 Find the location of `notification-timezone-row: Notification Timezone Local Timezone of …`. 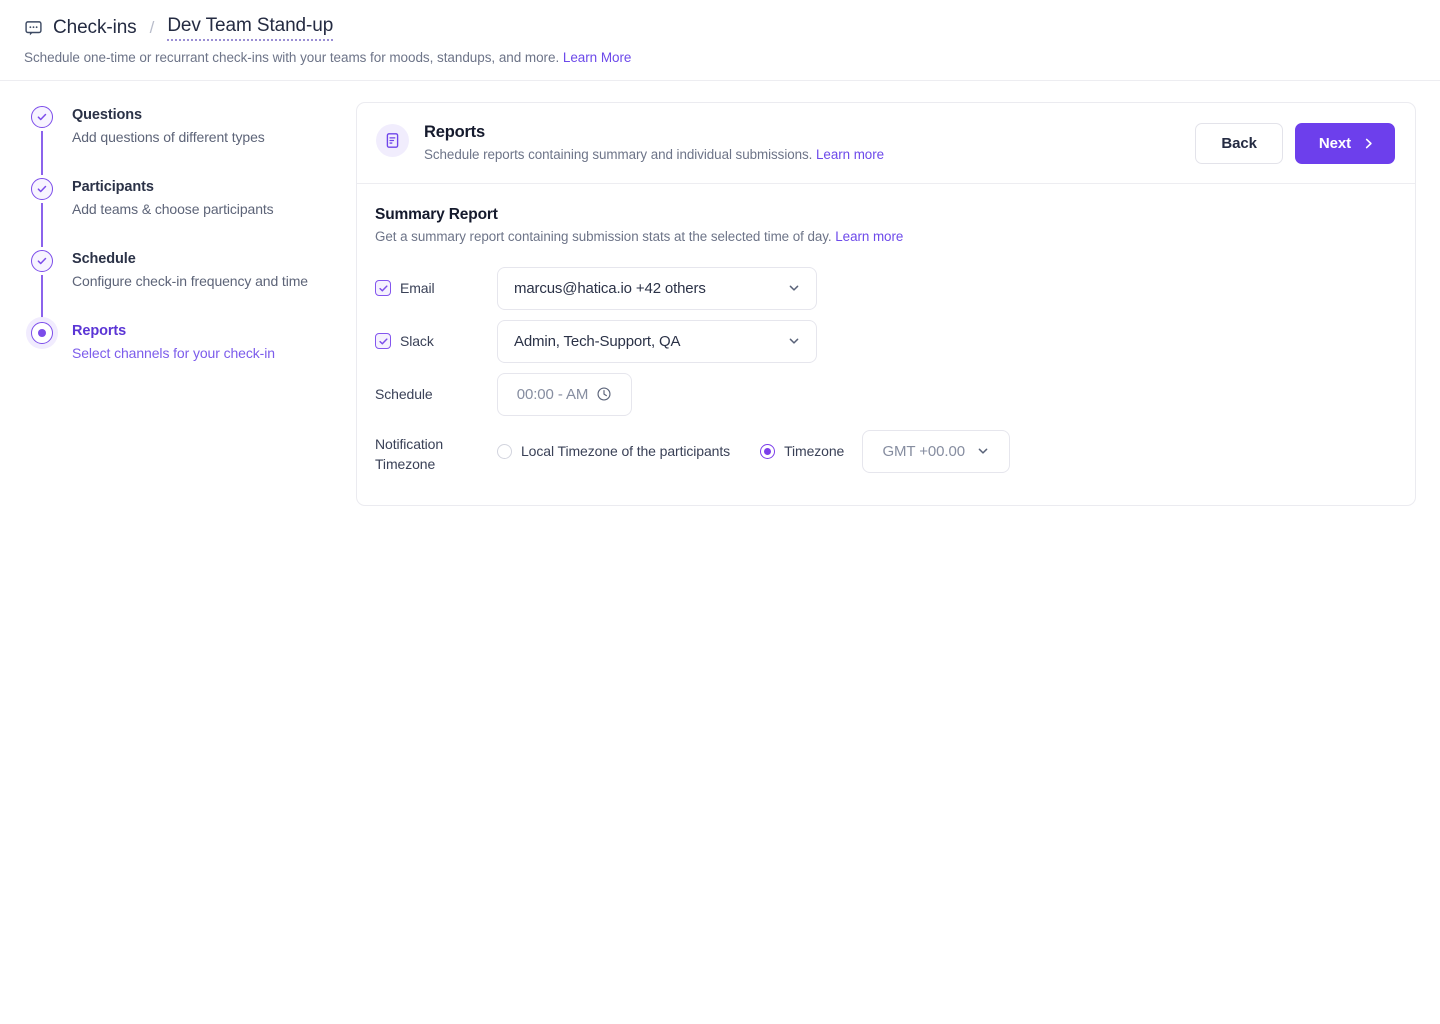

notification-timezone-row: Notification Timezone Local Timezone of … is located at coordinates (885, 451).